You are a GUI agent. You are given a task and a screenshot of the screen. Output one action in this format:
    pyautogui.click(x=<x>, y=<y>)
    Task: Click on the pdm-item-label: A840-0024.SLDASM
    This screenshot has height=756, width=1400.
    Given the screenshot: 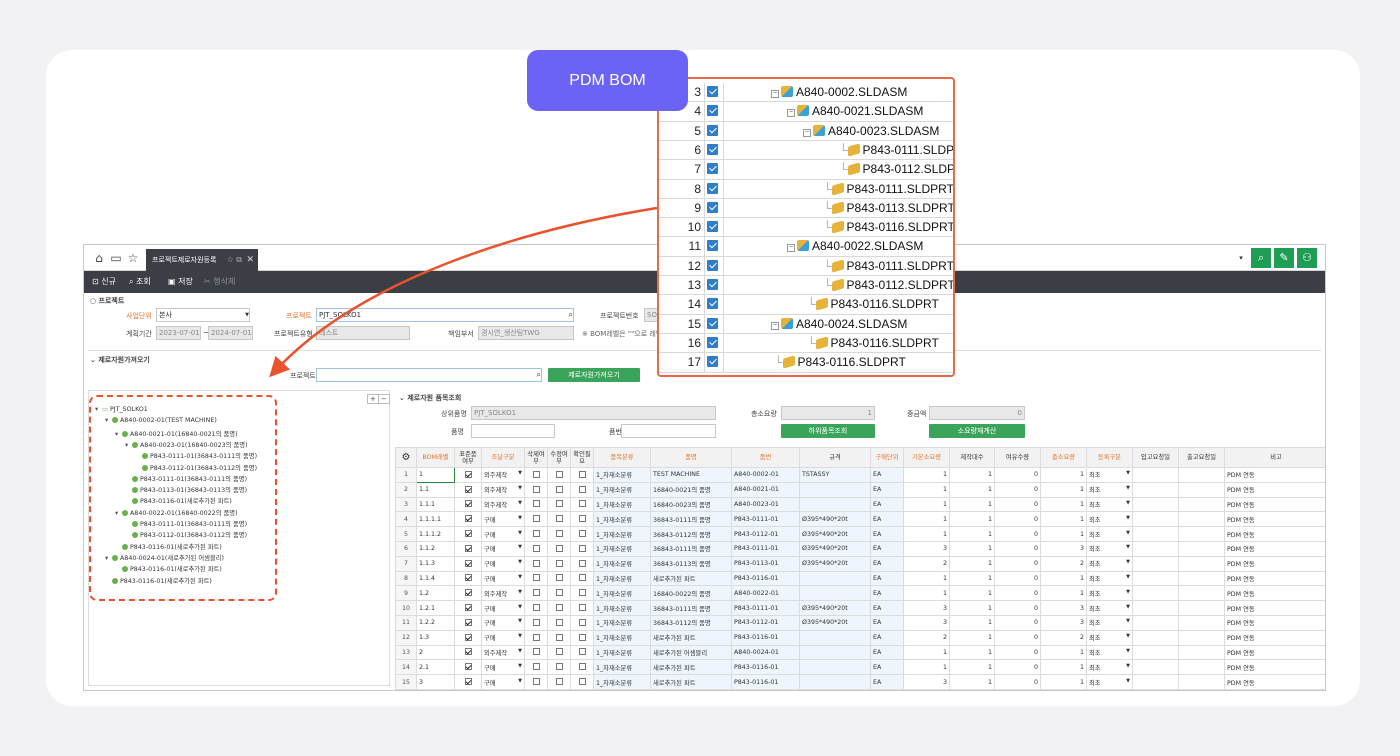 What is the action you would take?
    pyautogui.click(x=852, y=323)
    